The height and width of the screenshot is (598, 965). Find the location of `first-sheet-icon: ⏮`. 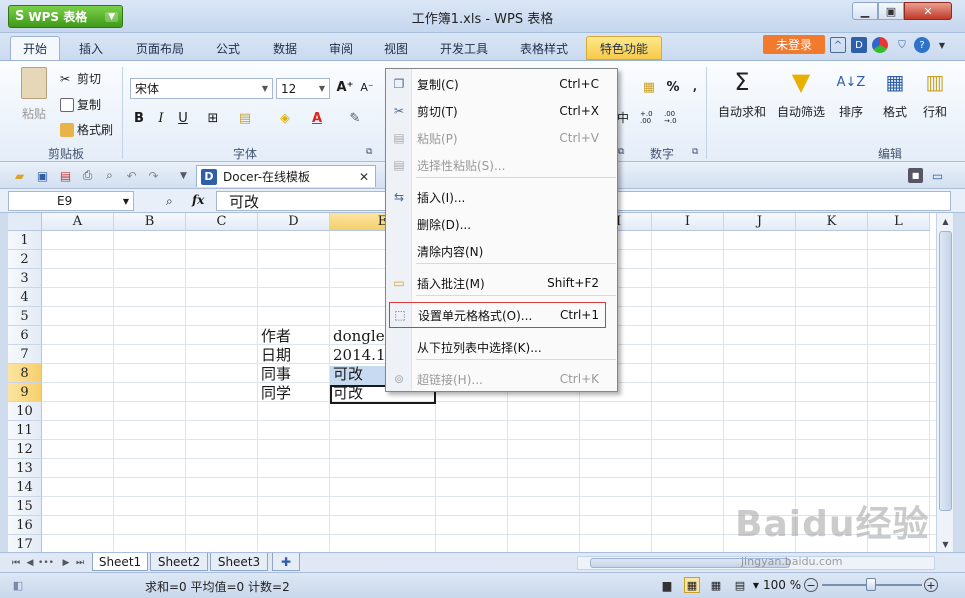

first-sheet-icon: ⏮ is located at coordinates (16, 563).